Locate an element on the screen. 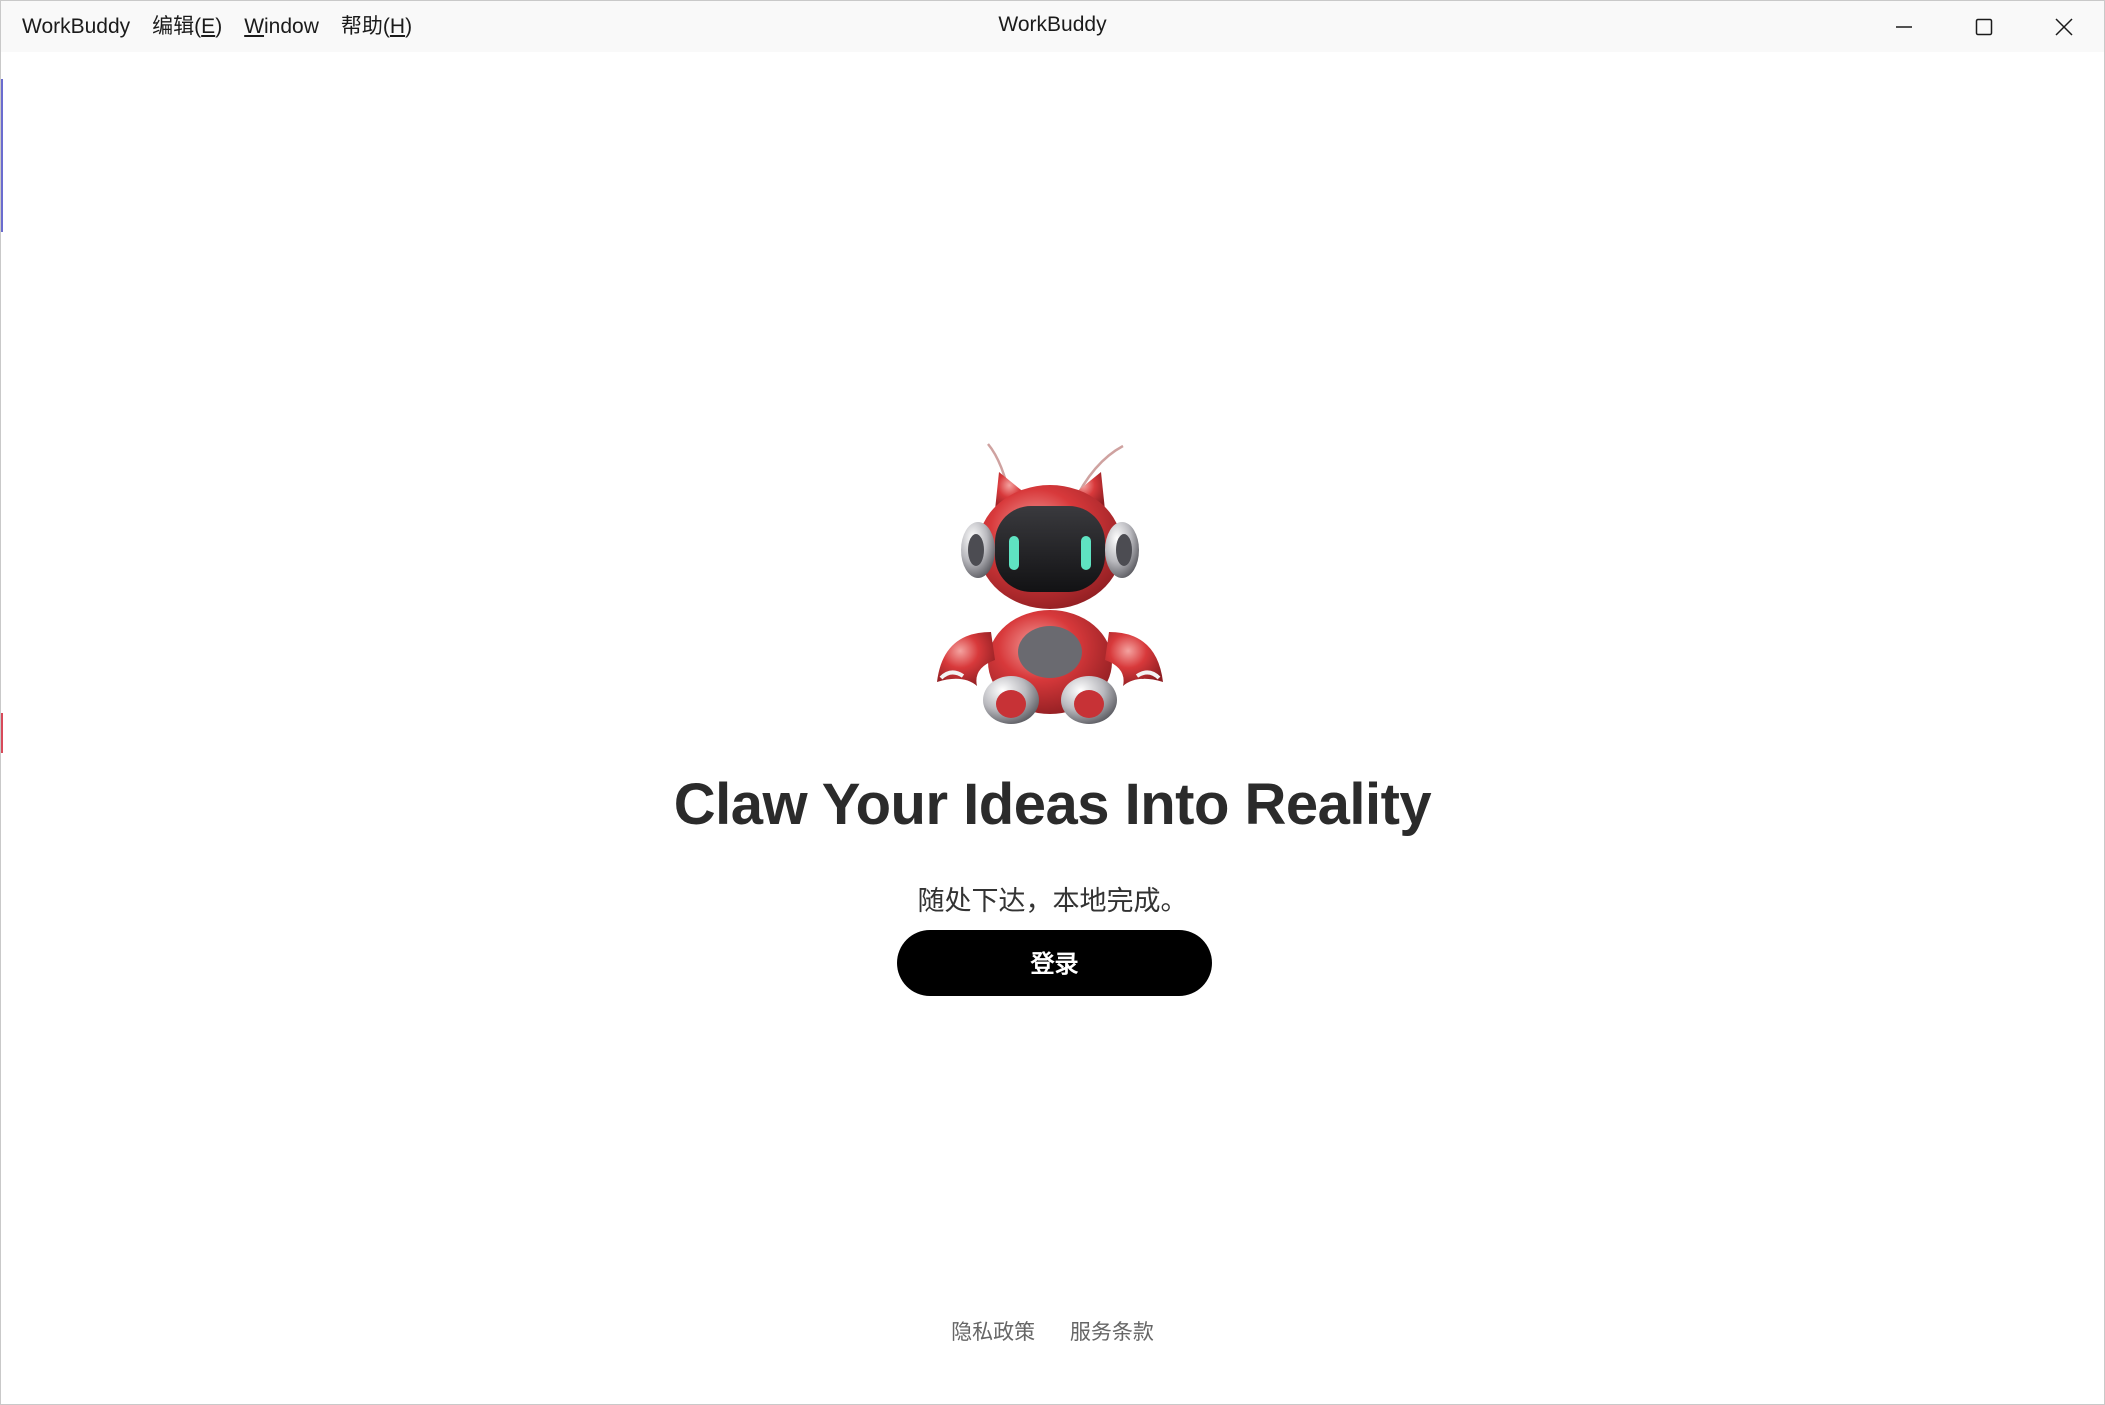 This screenshot has width=2105, height=1405. maximize-button is located at coordinates (1984, 26).